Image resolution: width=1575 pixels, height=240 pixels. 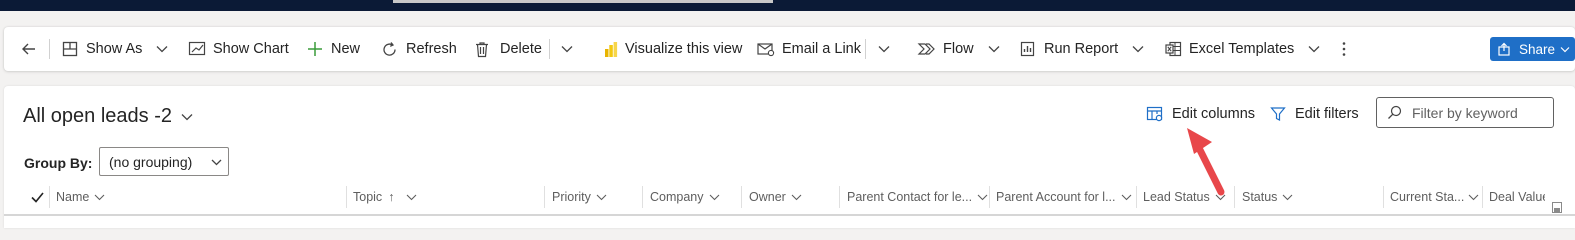 I want to click on save-icon, so click(x=1557, y=207).